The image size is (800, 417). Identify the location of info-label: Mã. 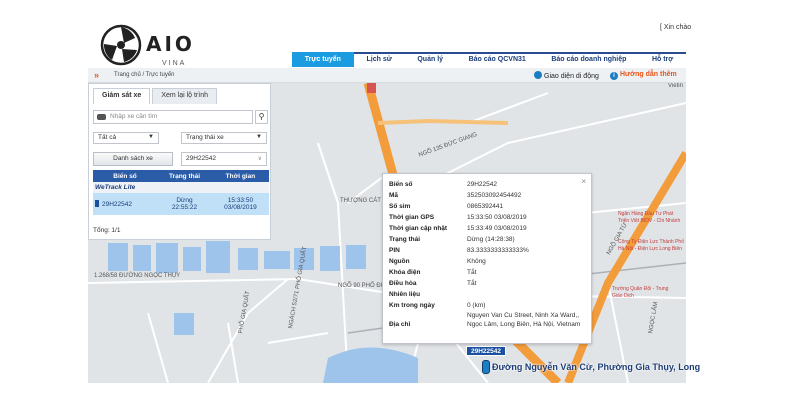
(394, 195).